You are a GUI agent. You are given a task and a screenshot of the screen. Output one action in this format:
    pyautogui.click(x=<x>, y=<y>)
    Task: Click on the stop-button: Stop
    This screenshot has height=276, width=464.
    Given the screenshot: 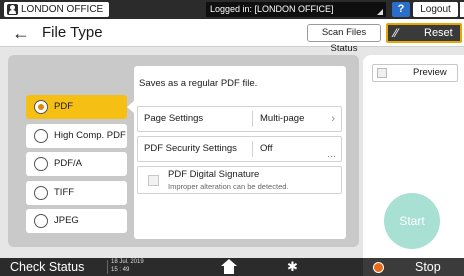 What is the action you would take?
    pyautogui.click(x=413, y=267)
    